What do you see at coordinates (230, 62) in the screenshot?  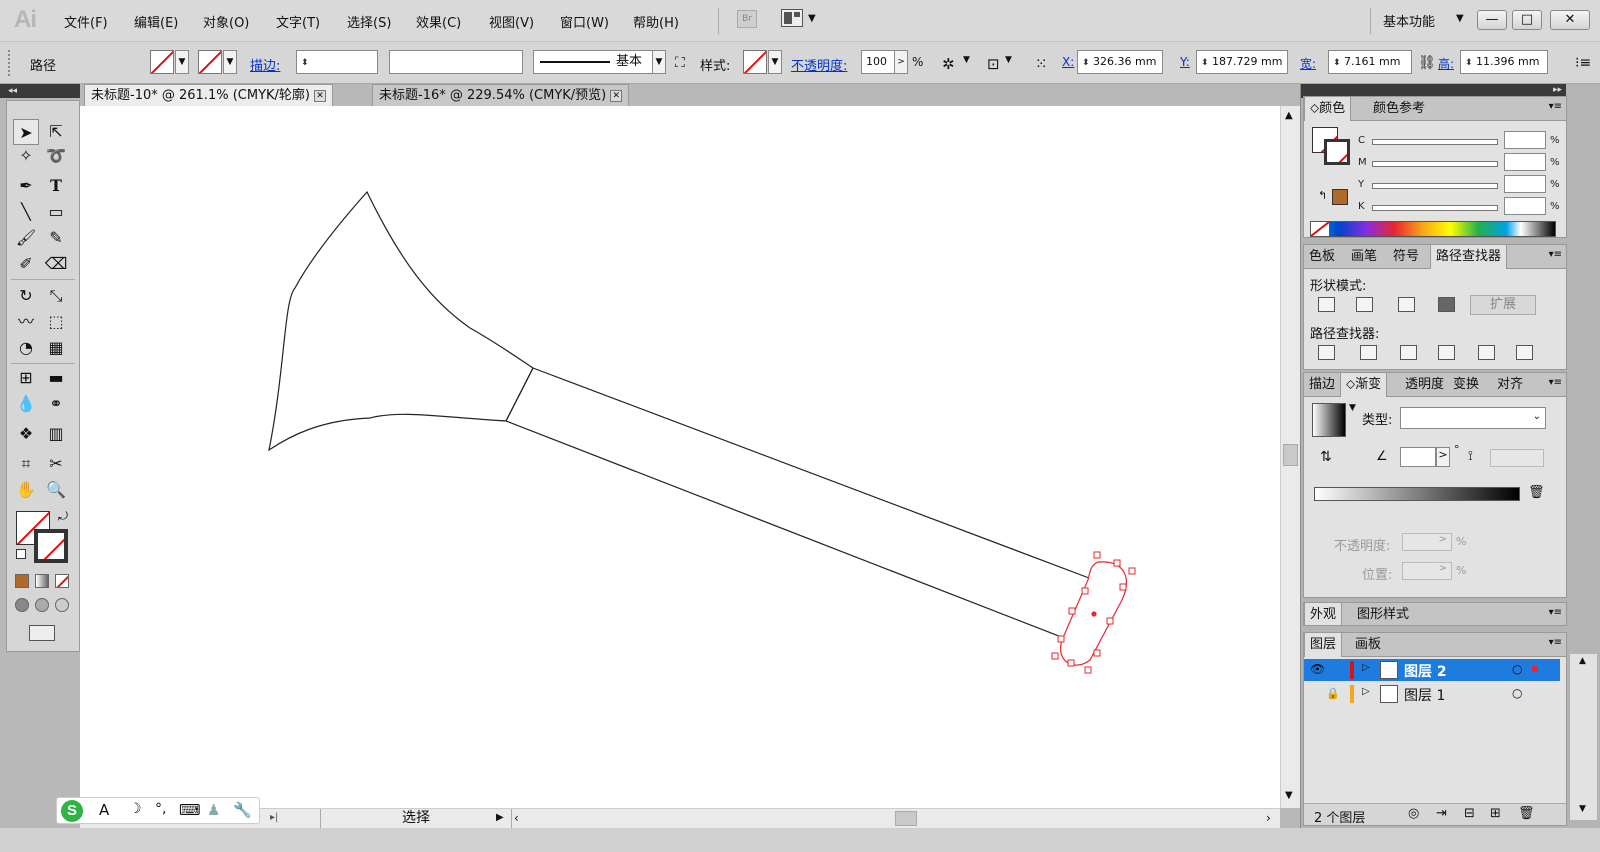 I see `stroke-dropdown: ▼` at bounding box center [230, 62].